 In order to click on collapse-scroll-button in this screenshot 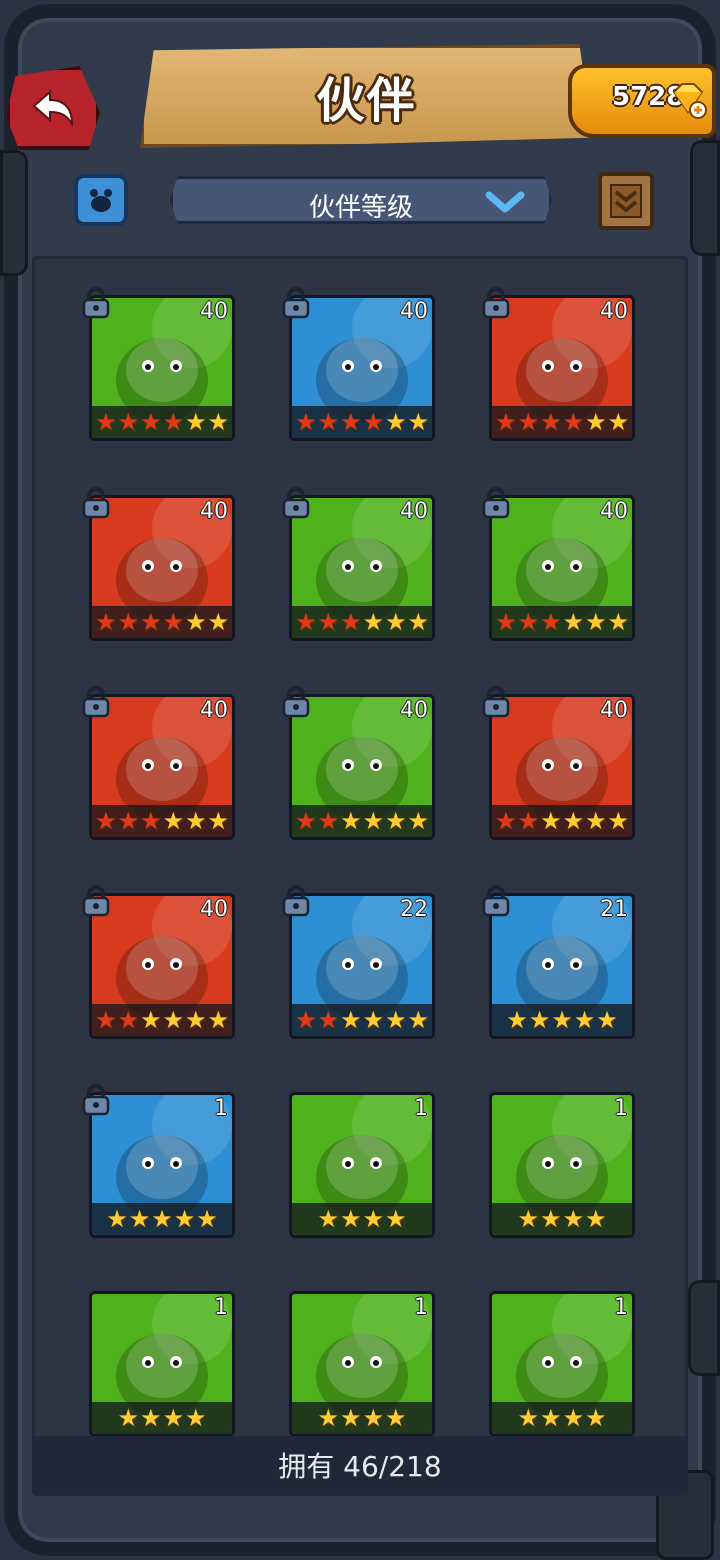, I will do `click(626, 201)`.